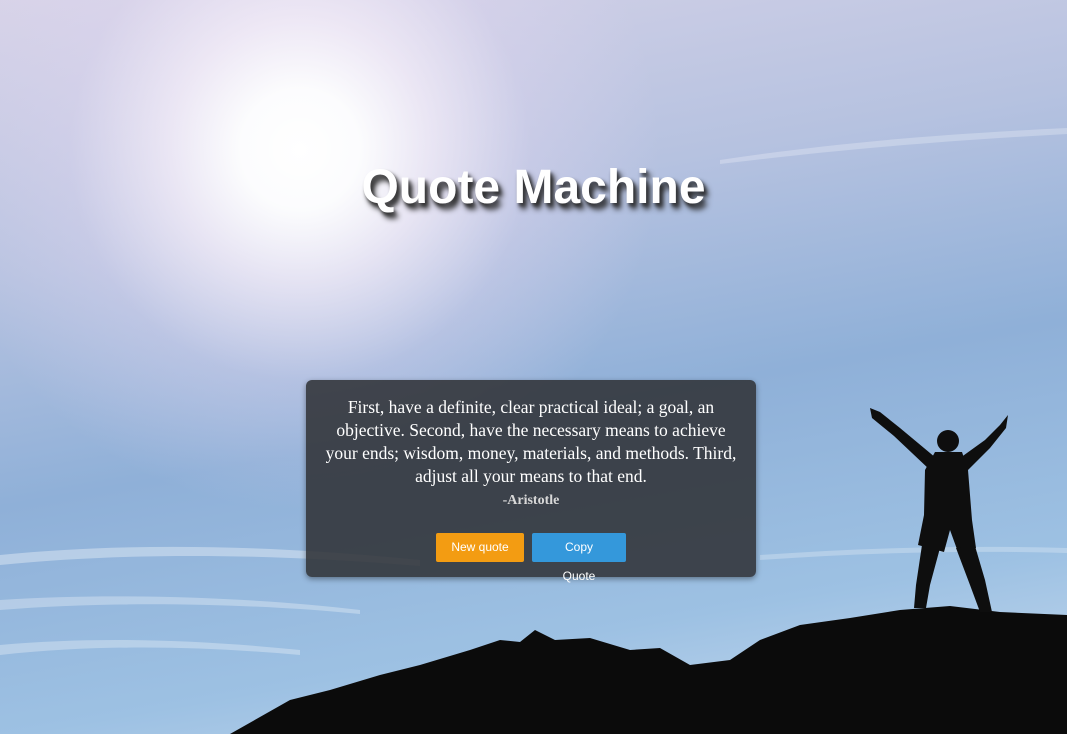 The width and height of the screenshot is (1067, 734). Describe the element at coordinates (533, 187) in the screenshot. I see `page-title: Quote Machine` at that location.